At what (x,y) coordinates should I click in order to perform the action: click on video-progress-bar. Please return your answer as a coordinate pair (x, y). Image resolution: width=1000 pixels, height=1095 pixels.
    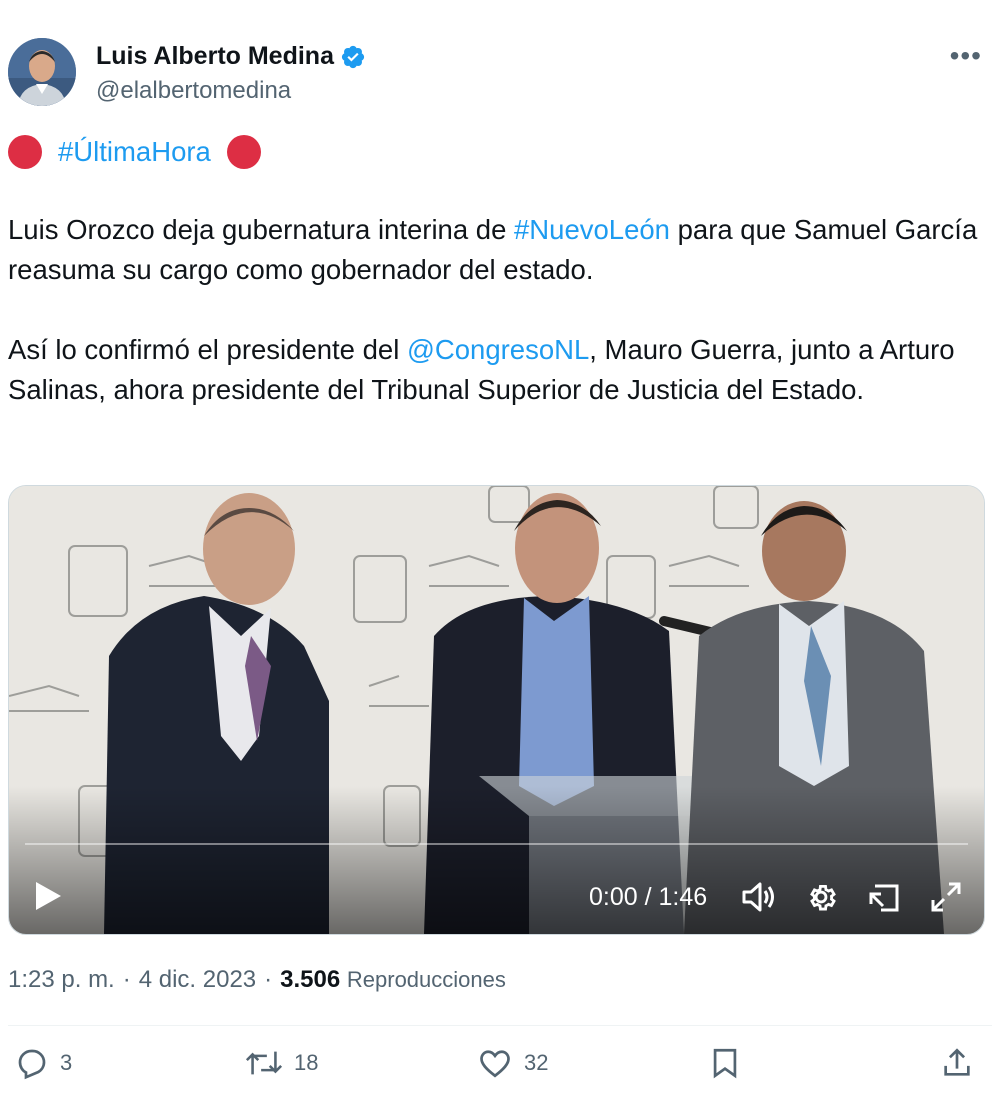
    Looking at the image, I should click on (496, 844).